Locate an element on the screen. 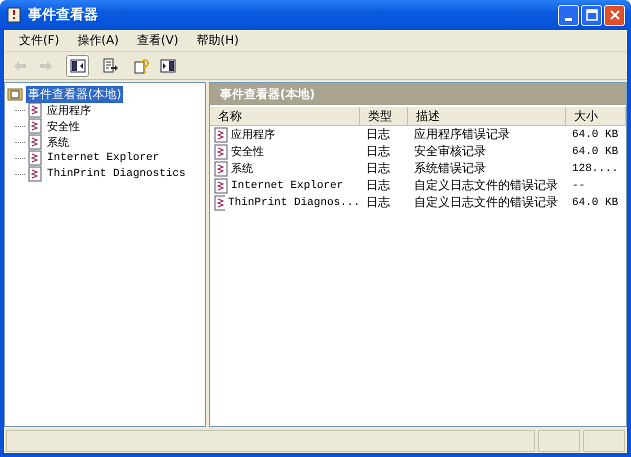 Image resolution: width=631 pixels, height=457 pixels. table-cell-text: 系统错误记录 is located at coordinates (450, 168).